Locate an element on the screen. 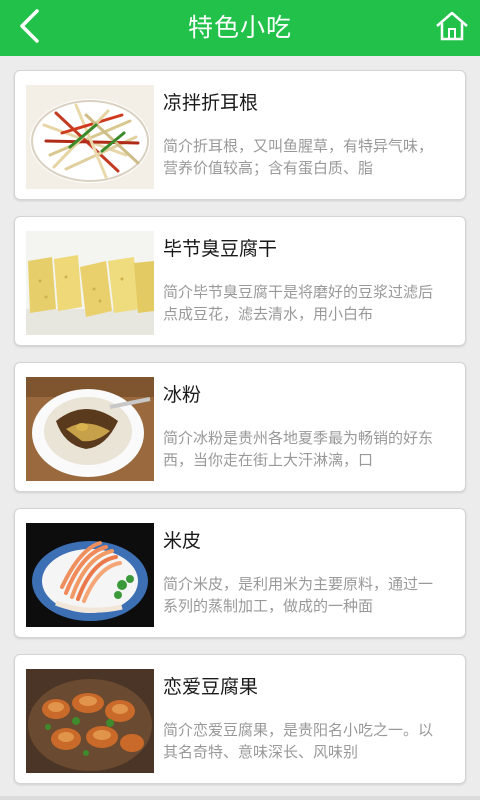  home-icon is located at coordinates (452, 28).